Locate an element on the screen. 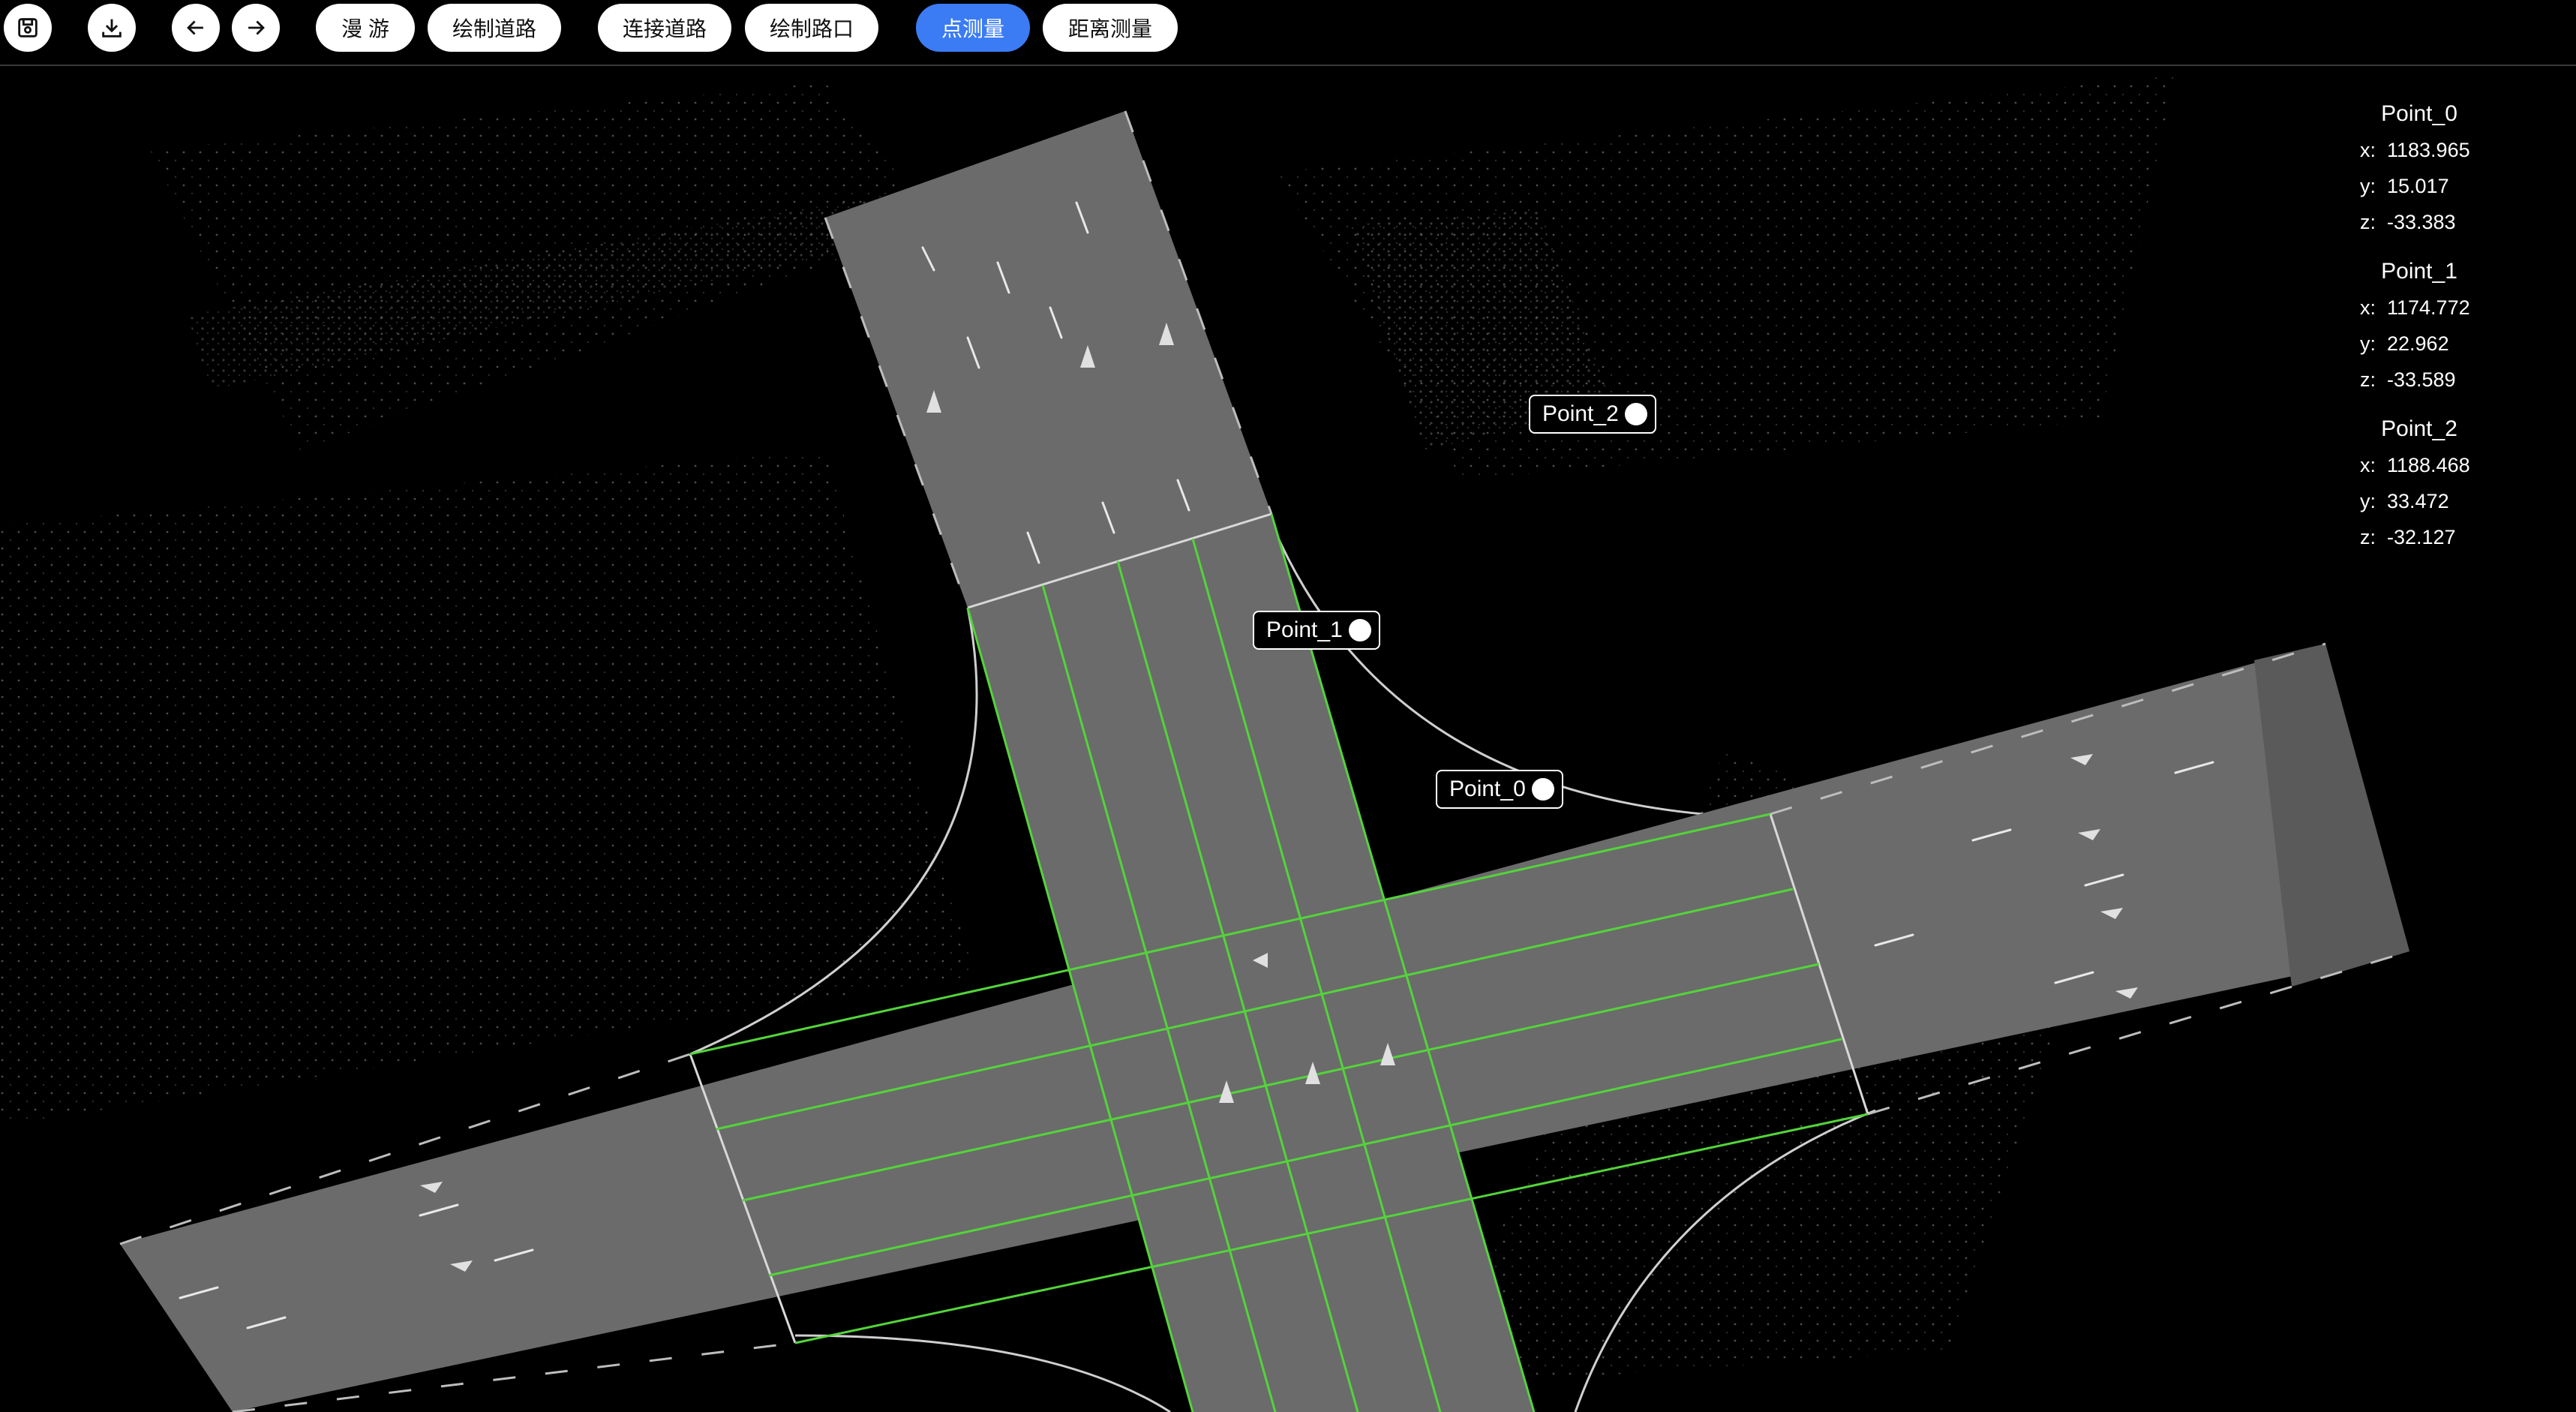  redo-arrow-icon is located at coordinates (256, 27).